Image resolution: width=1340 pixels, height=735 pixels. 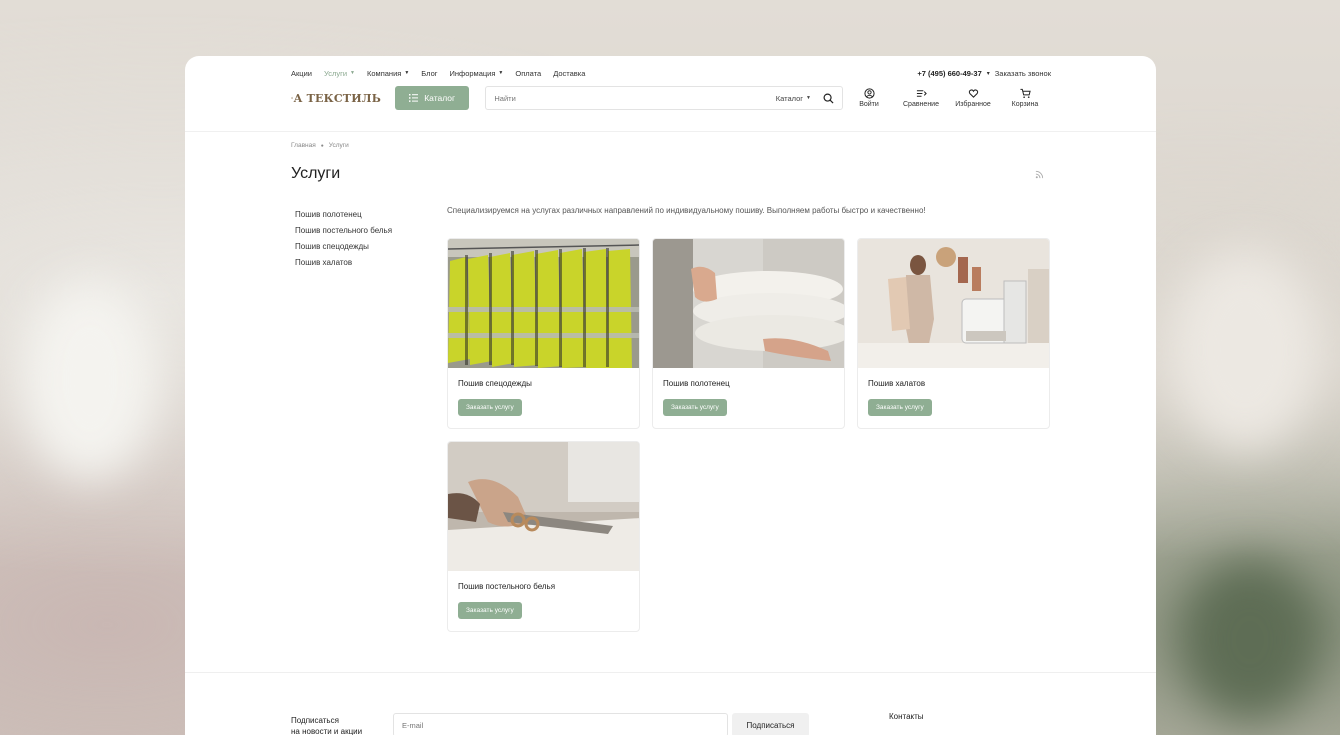 I want to click on sidebar-item-bedding: Пошив постельного белья, so click(x=361, y=231).